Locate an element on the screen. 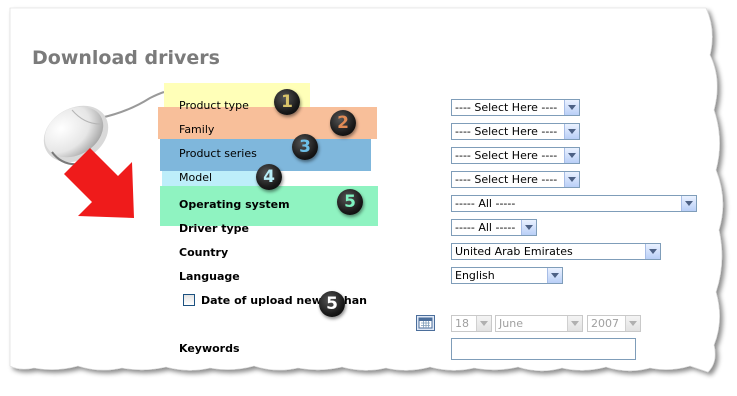 Image resolution: width=737 pixels, height=396 pixels. product-type-select-value: ---- Select Here ---- is located at coordinates (506, 107).